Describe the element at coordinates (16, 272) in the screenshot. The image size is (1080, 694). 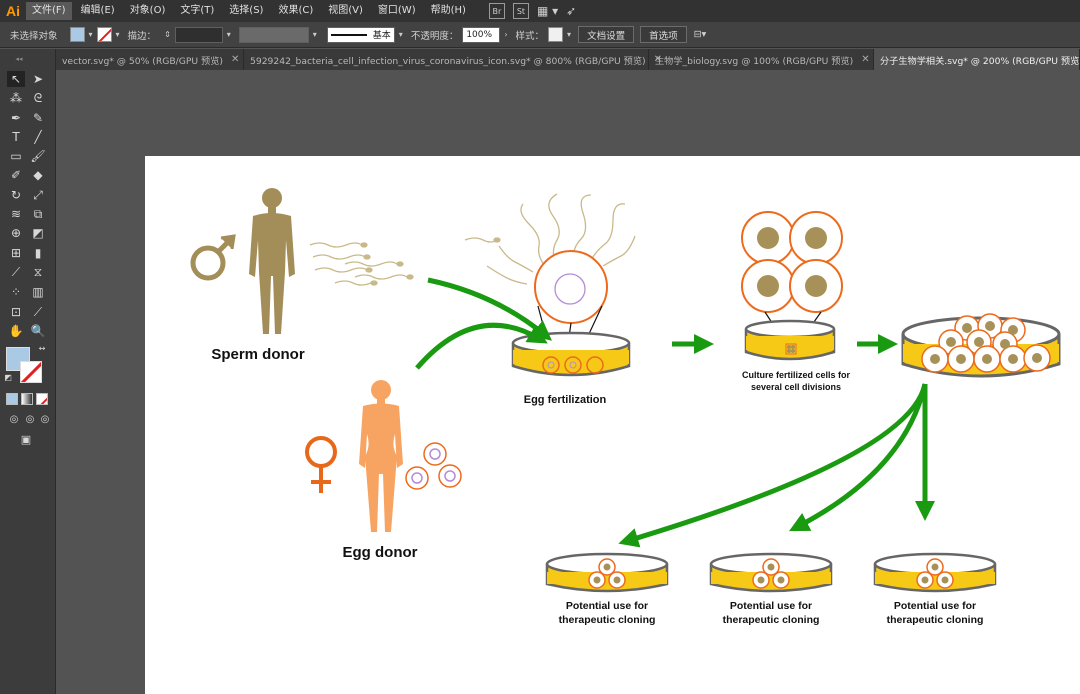
I see `eyedropper-tool-icon: ⟋` at that location.